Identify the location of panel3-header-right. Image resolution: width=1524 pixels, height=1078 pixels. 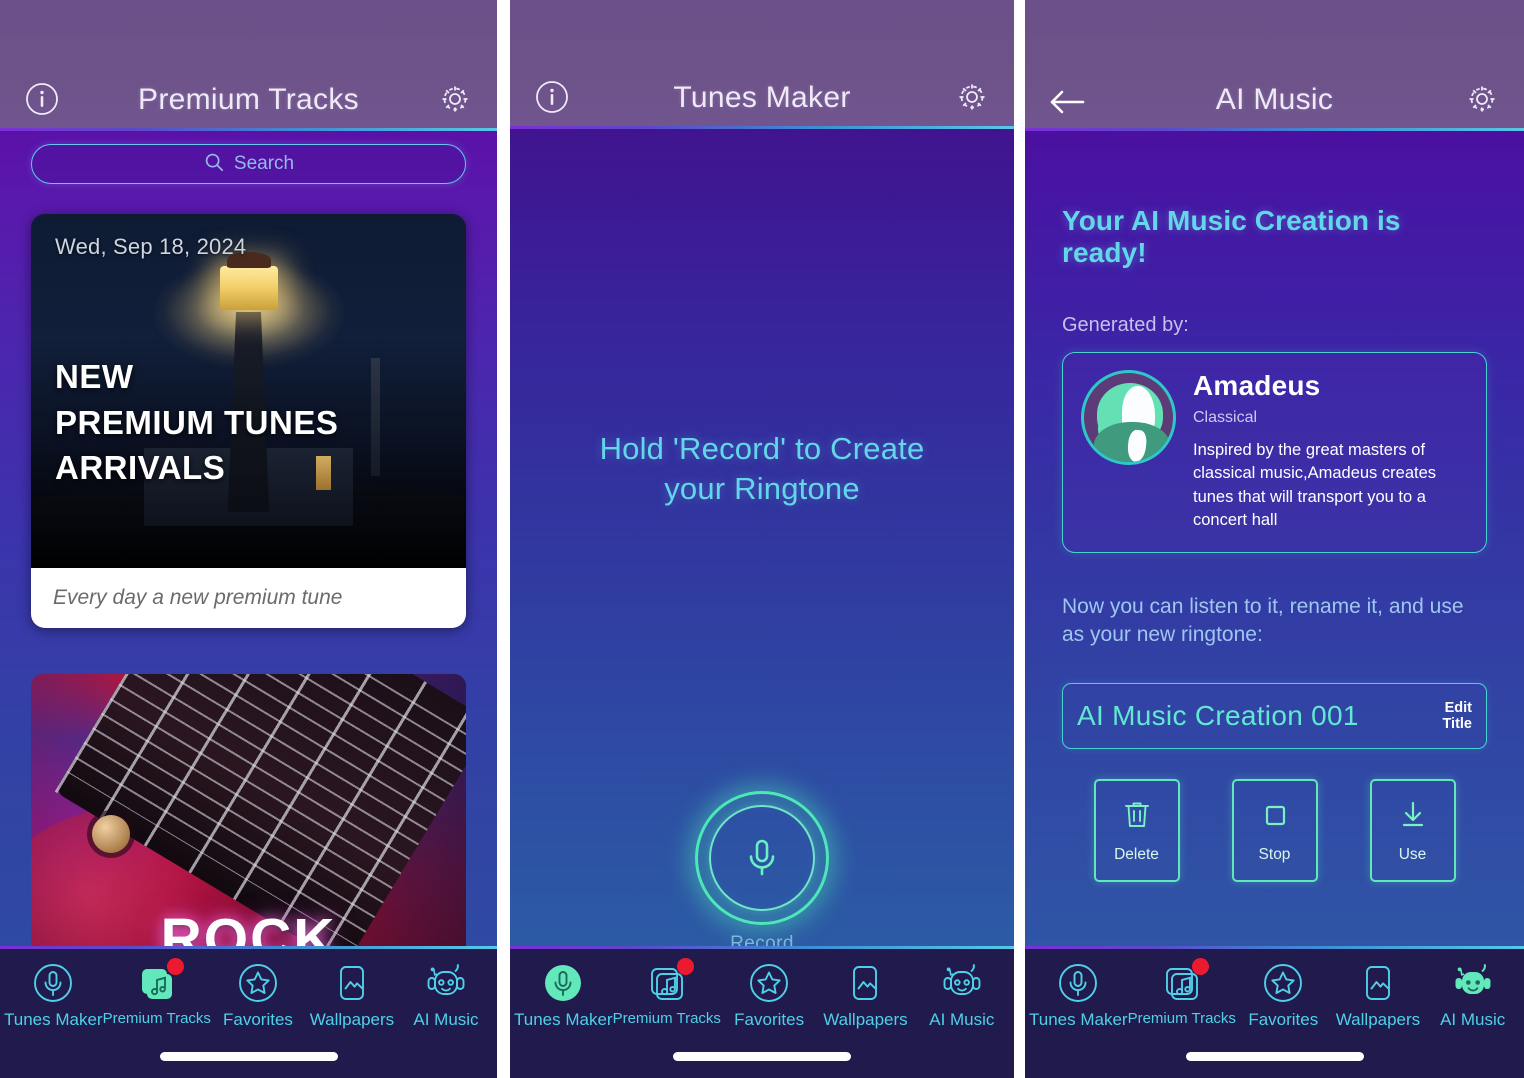
(1482, 99).